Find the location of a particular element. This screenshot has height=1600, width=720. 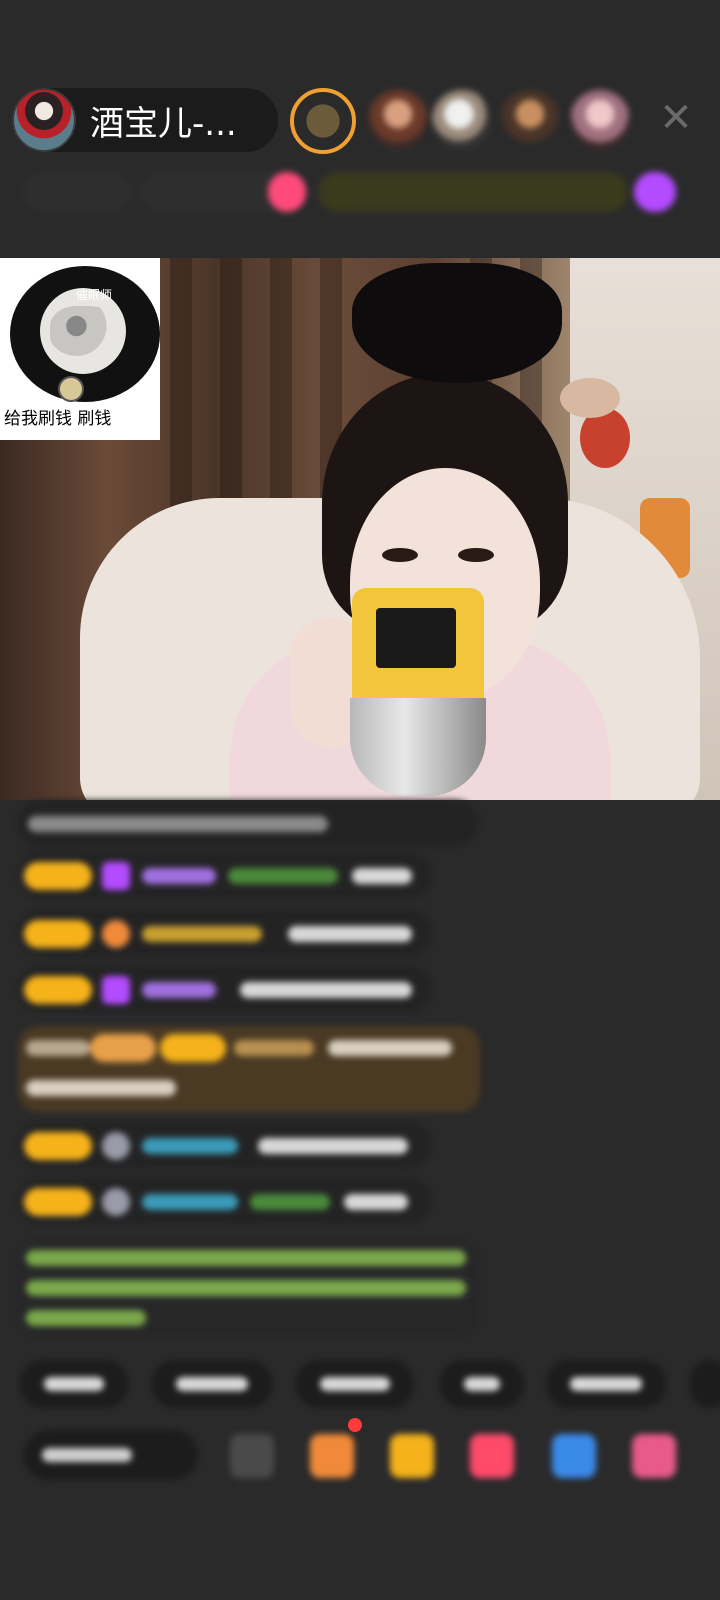

ticket-icon is located at coordinates (574, 1456).